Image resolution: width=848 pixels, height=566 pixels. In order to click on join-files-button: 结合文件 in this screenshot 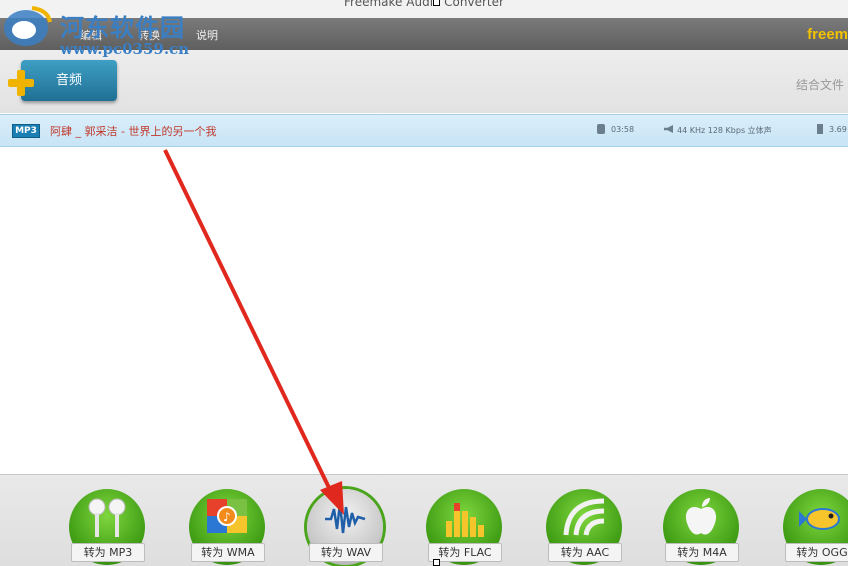, I will do `click(820, 84)`.